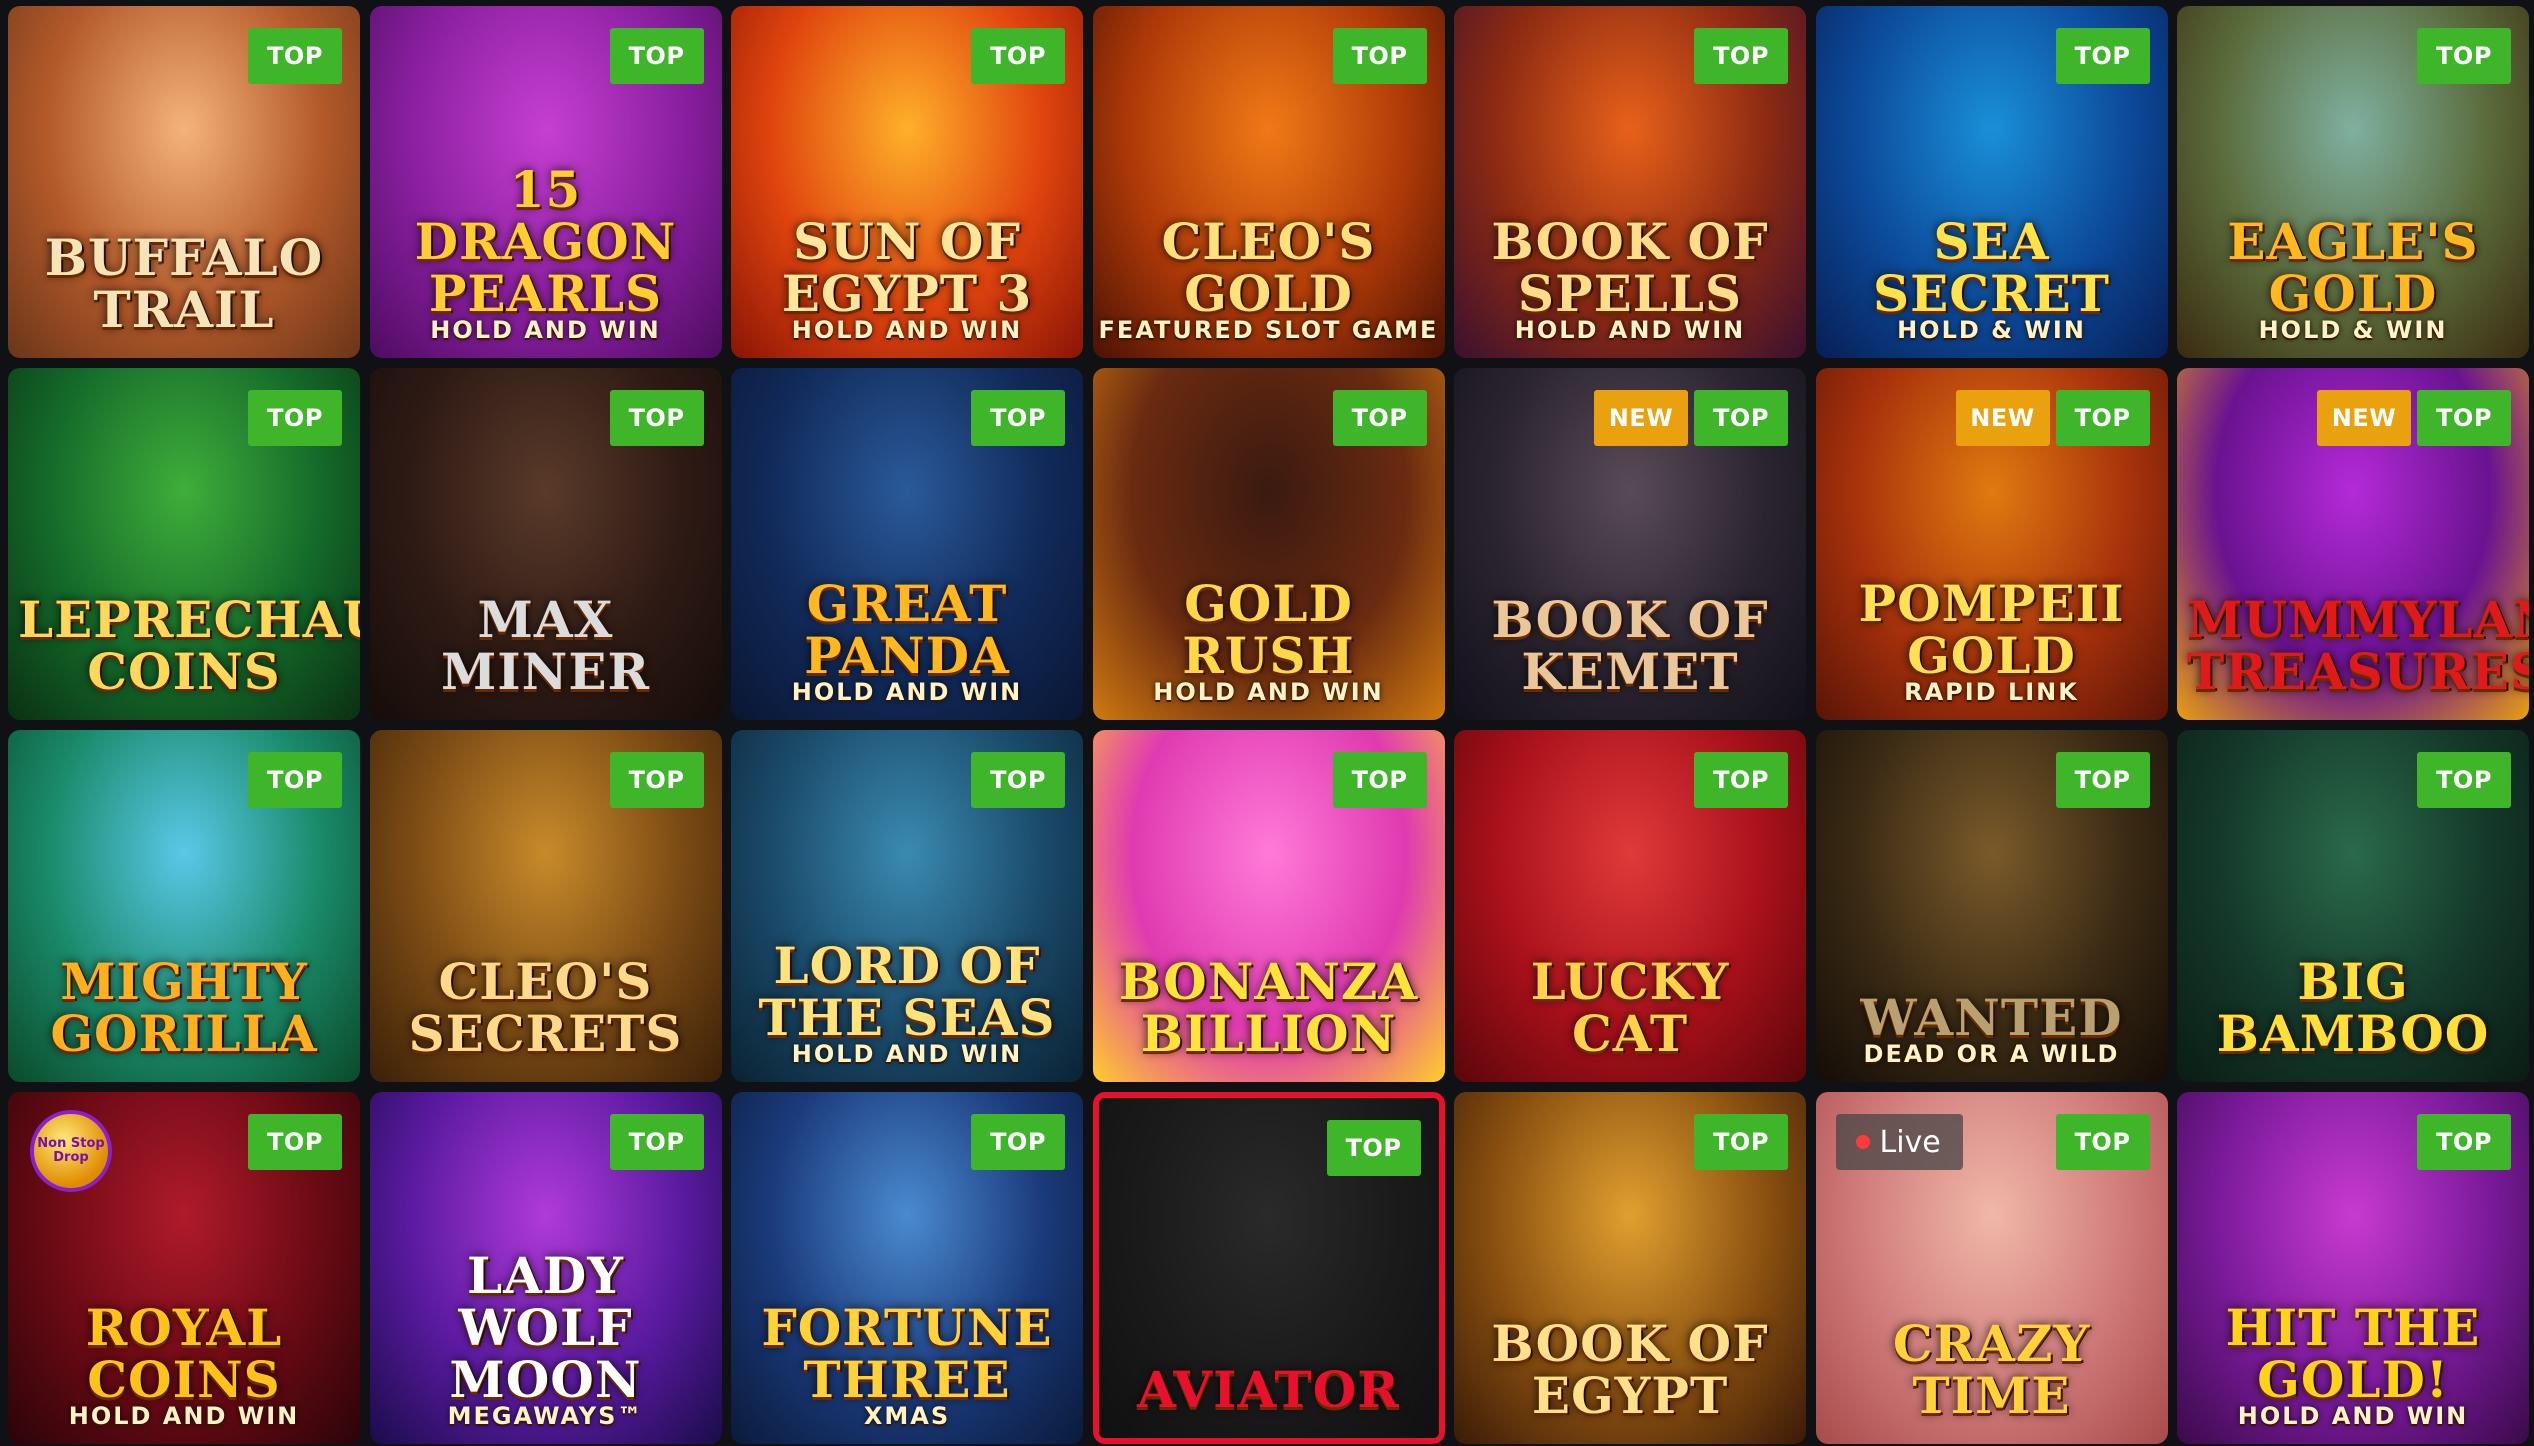 Image resolution: width=2534 pixels, height=1446 pixels. Describe the element at coordinates (184, 182) in the screenshot. I see `game-tile-buffalo-trail: Buffalo Trail TOP` at that location.